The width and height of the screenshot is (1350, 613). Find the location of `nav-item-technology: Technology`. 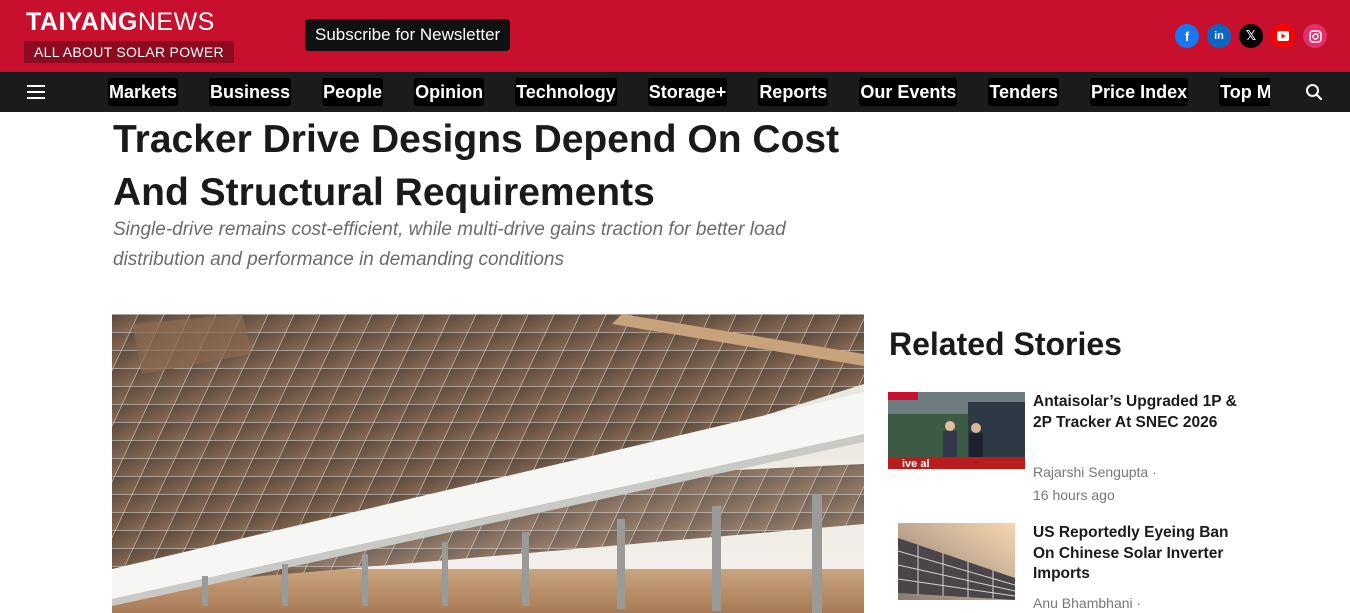

nav-item-technology: Technology is located at coordinates (566, 92).